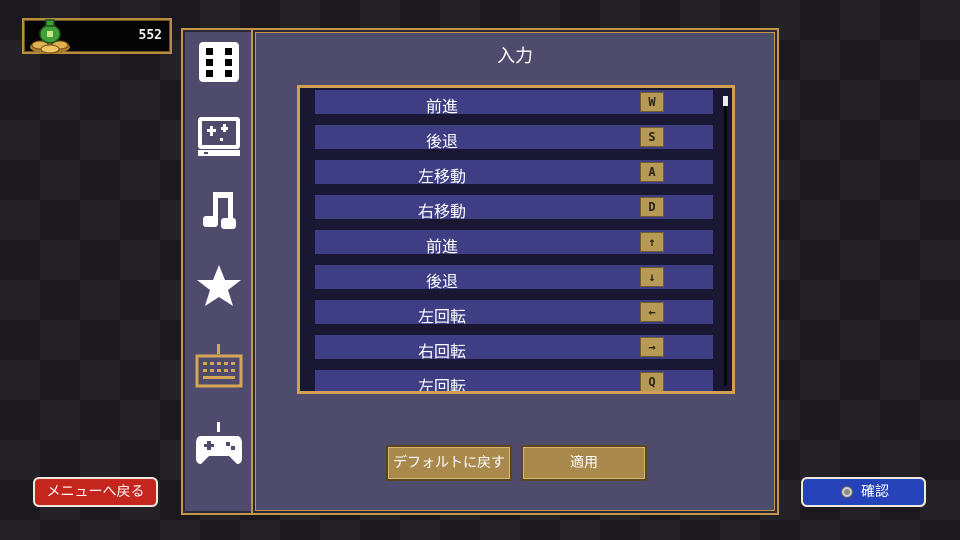  Describe the element at coordinates (514, 173) in the screenshot. I see `binding-row: 左移動 A` at that location.